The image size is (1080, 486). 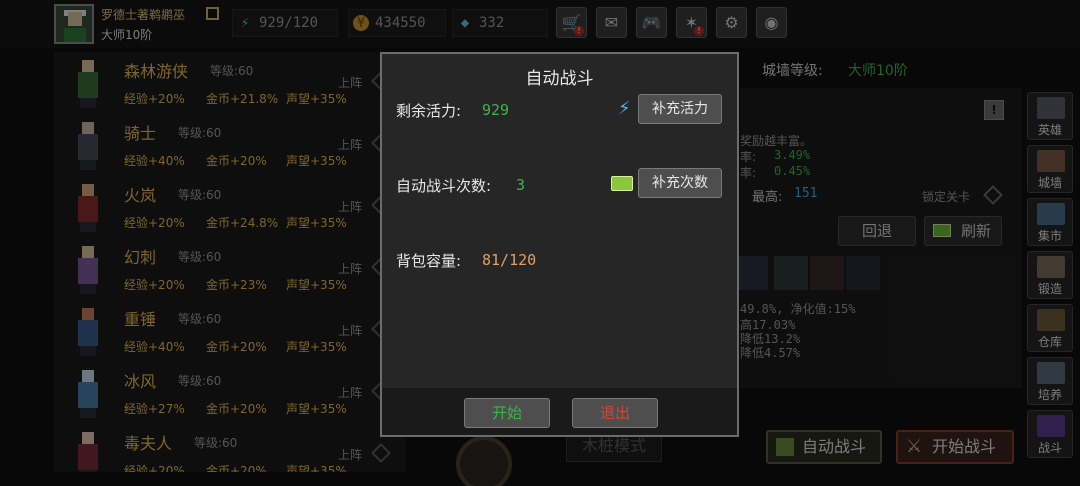 I want to click on remaining-energy-value: 929, so click(x=496, y=110).